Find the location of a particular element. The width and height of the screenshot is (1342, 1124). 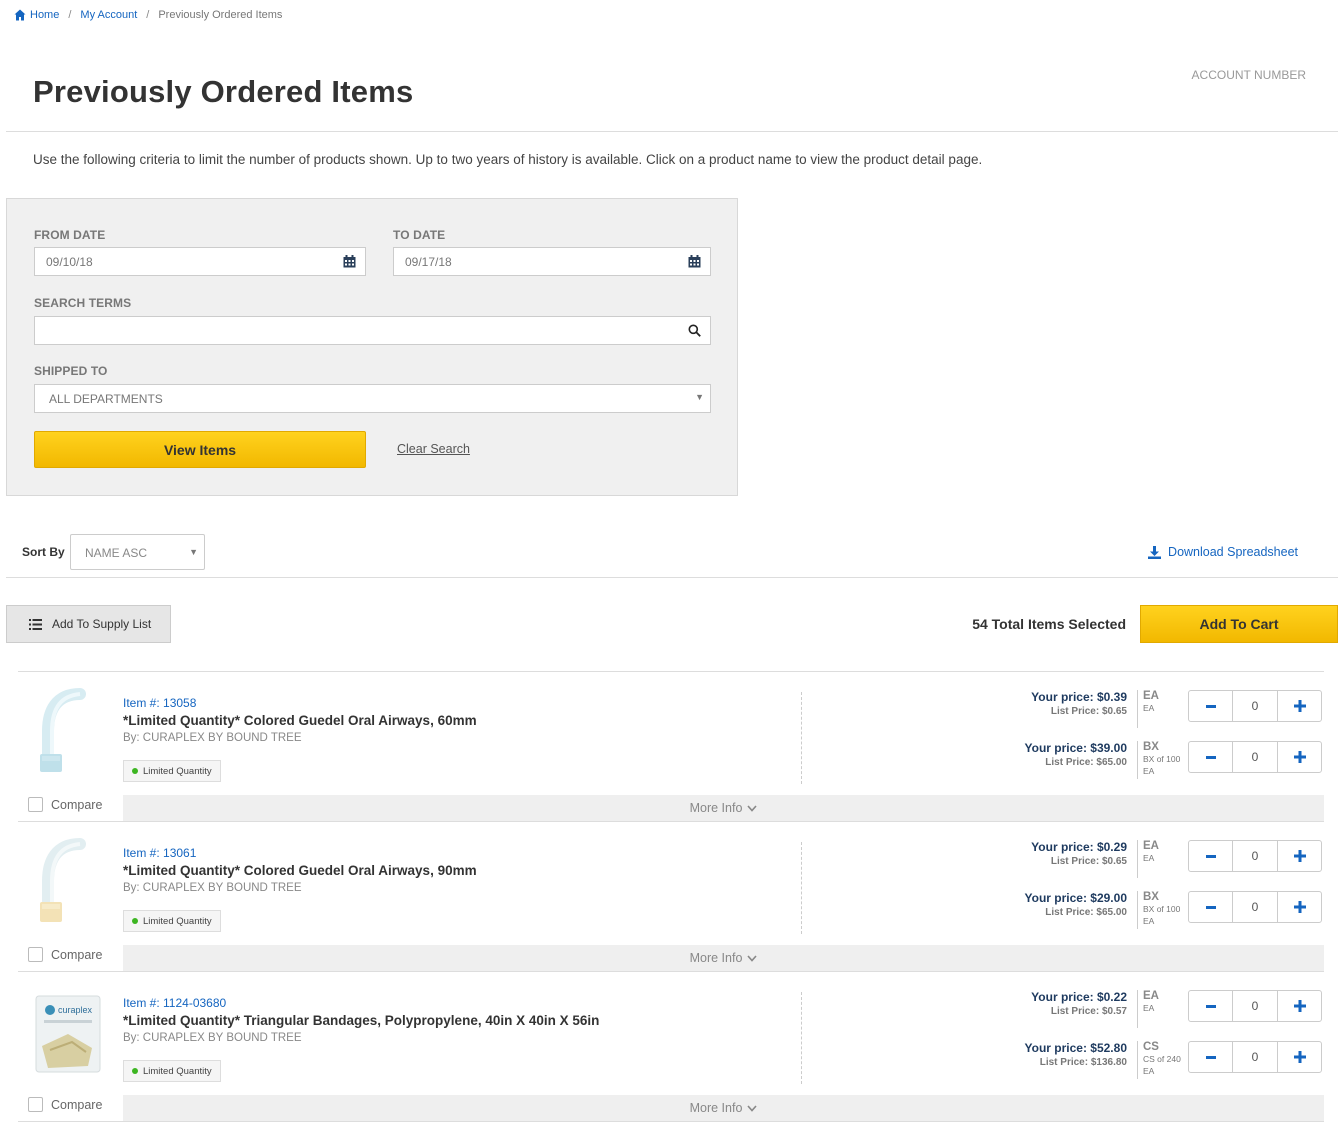

minus-icon is located at coordinates (1210, 706).